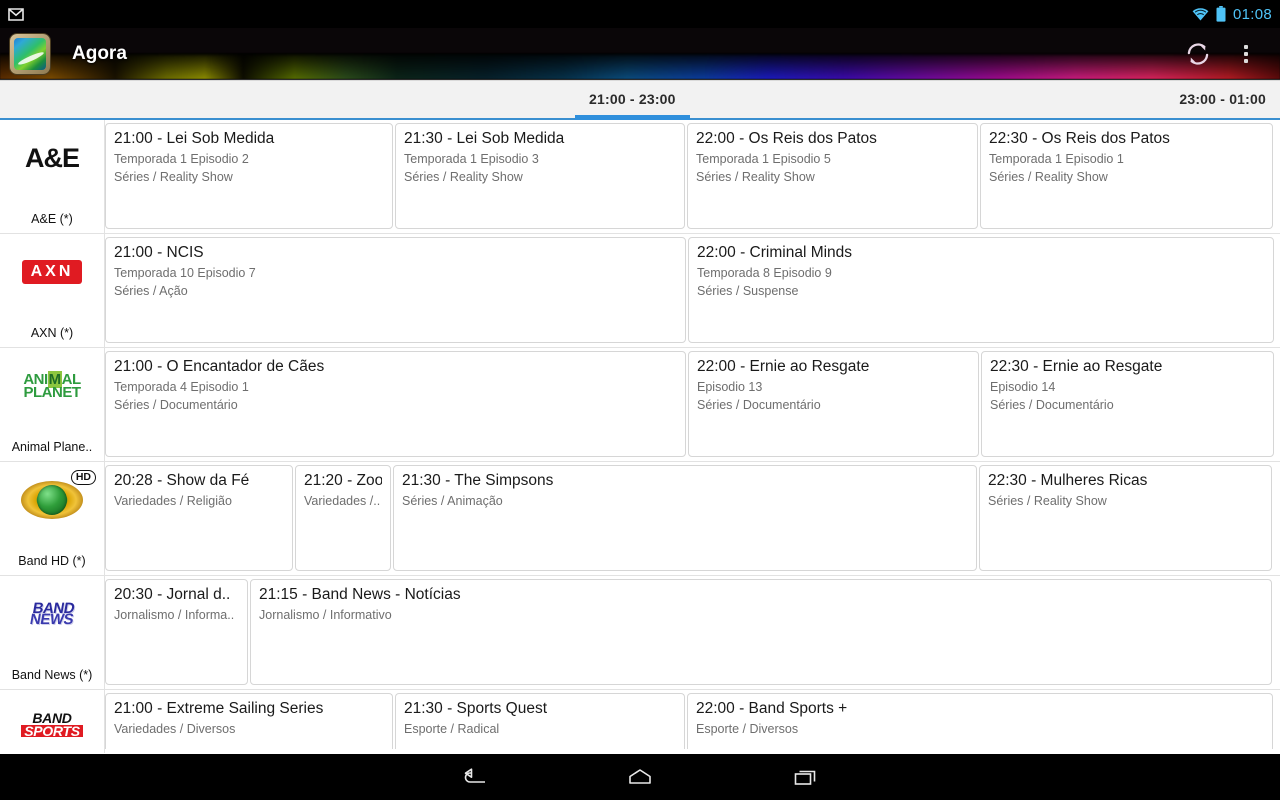 The width and height of the screenshot is (1280, 800). What do you see at coordinates (181, 387) in the screenshot?
I see `program-episode: Temporada 4 Episodio 1` at bounding box center [181, 387].